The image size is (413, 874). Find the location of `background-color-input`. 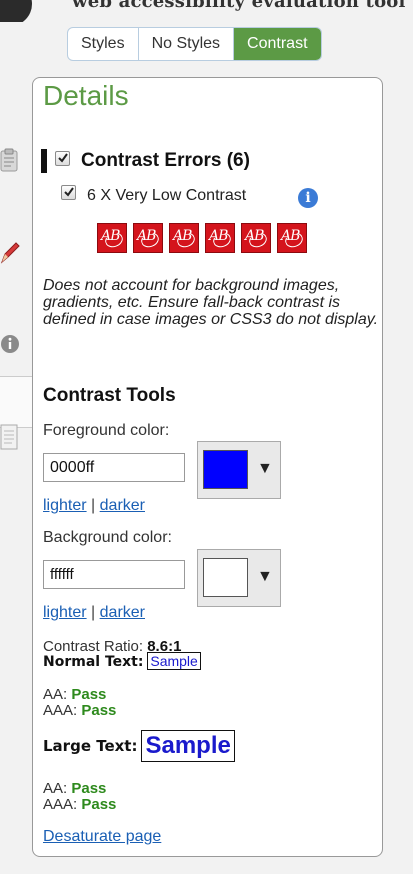

background-color-input is located at coordinates (114, 574).